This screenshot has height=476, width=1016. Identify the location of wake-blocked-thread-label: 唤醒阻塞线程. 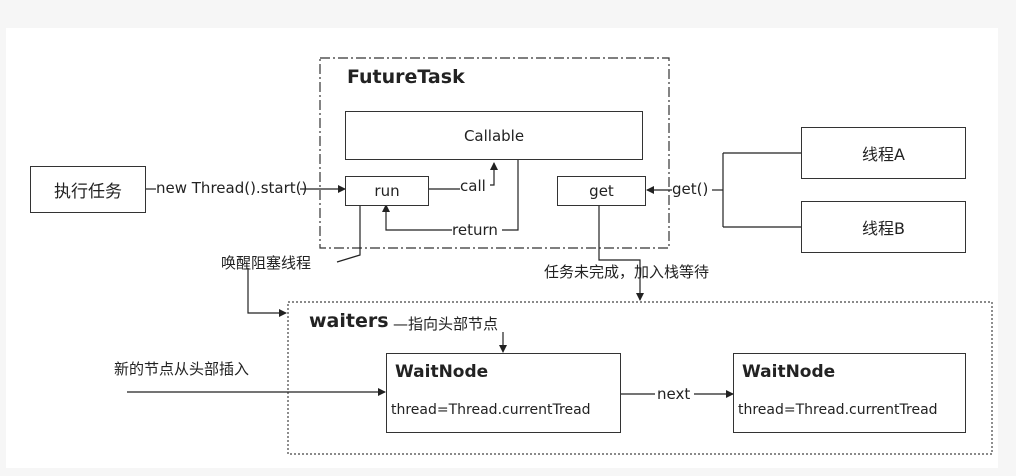
(266, 263).